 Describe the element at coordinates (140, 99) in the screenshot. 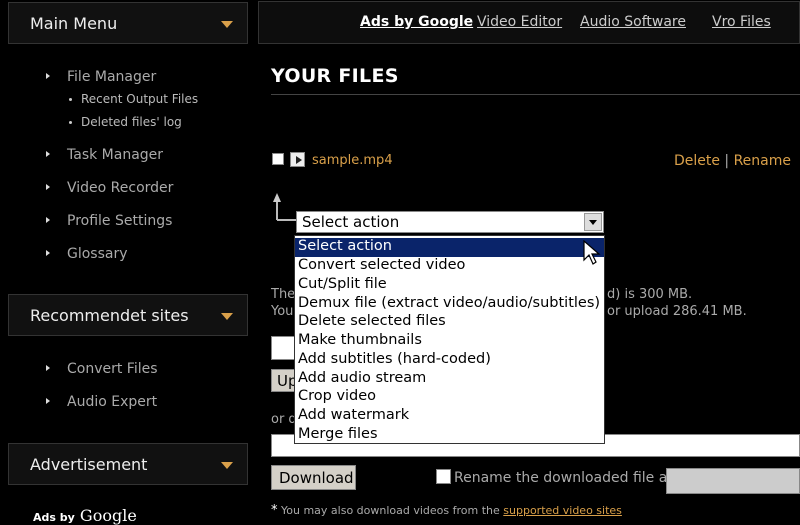

I see `sidebar-subitem-label: Recent Output Files` at that location.